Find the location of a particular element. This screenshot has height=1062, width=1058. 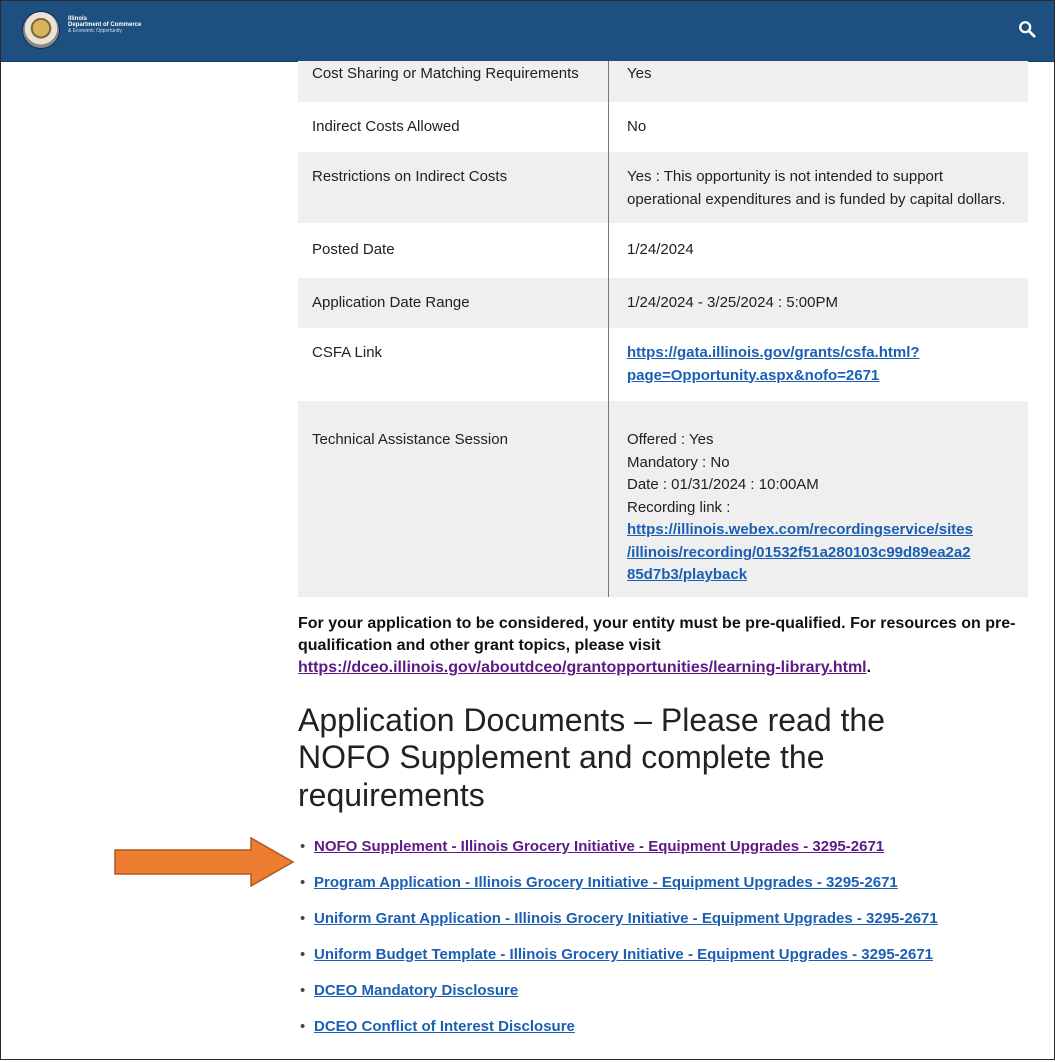

conflict-of-interest-link: DCEO Conflict of Interest Disclosure is located at coordinates (444, 1026).